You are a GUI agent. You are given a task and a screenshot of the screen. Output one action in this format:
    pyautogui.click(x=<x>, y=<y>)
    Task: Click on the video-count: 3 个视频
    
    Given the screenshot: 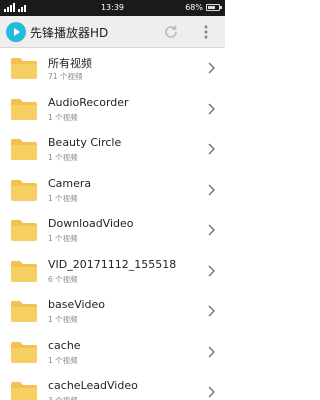 What is the action you would take?
    pyautogui.click(x=63, y=397)
    